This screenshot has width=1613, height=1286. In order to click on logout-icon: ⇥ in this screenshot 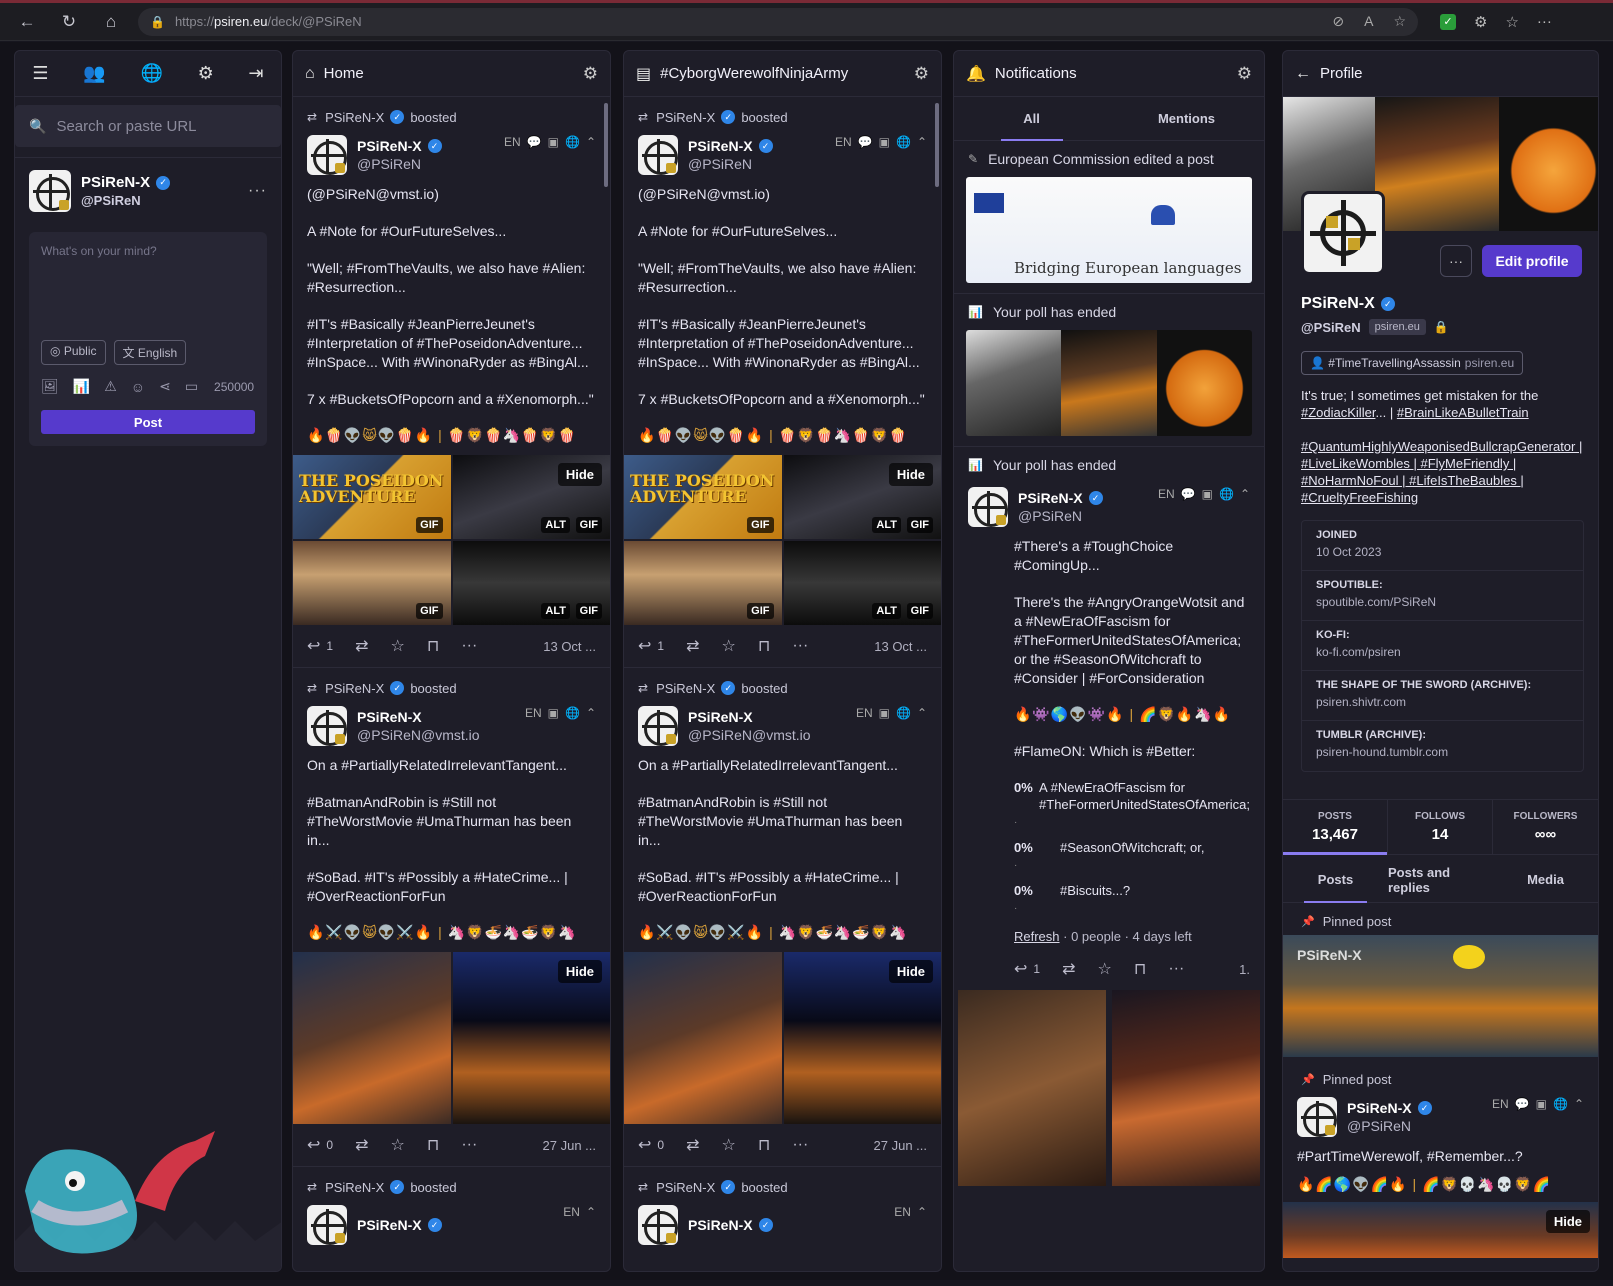, I will do `click(256, 73)`.